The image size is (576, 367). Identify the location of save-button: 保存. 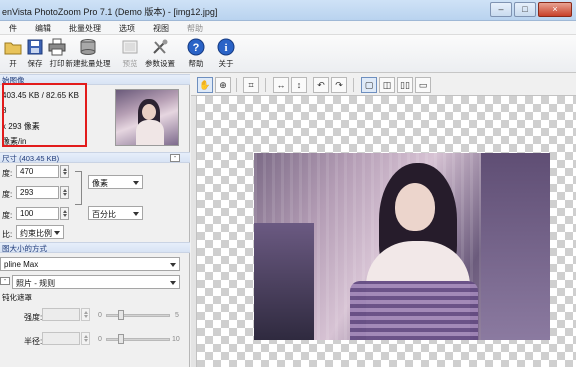
(35, 54).